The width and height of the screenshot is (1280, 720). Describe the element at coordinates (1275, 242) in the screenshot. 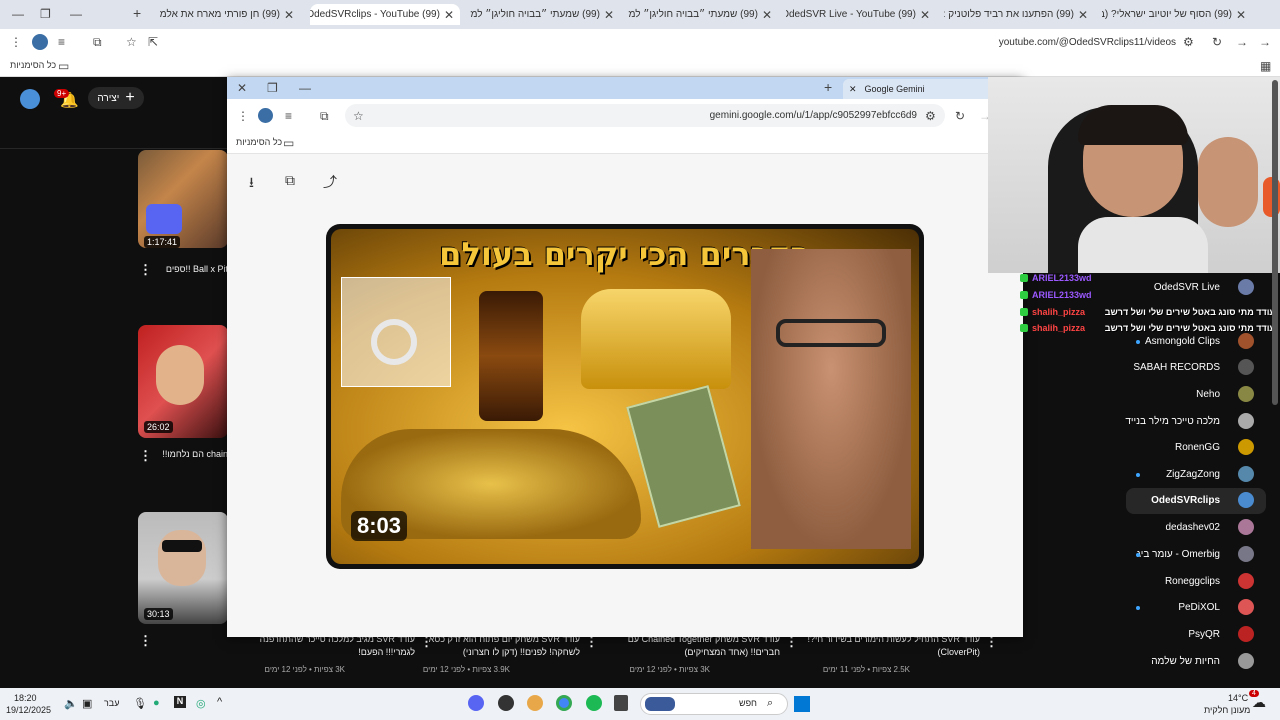

I see `scrollbar-thumb` at that location.